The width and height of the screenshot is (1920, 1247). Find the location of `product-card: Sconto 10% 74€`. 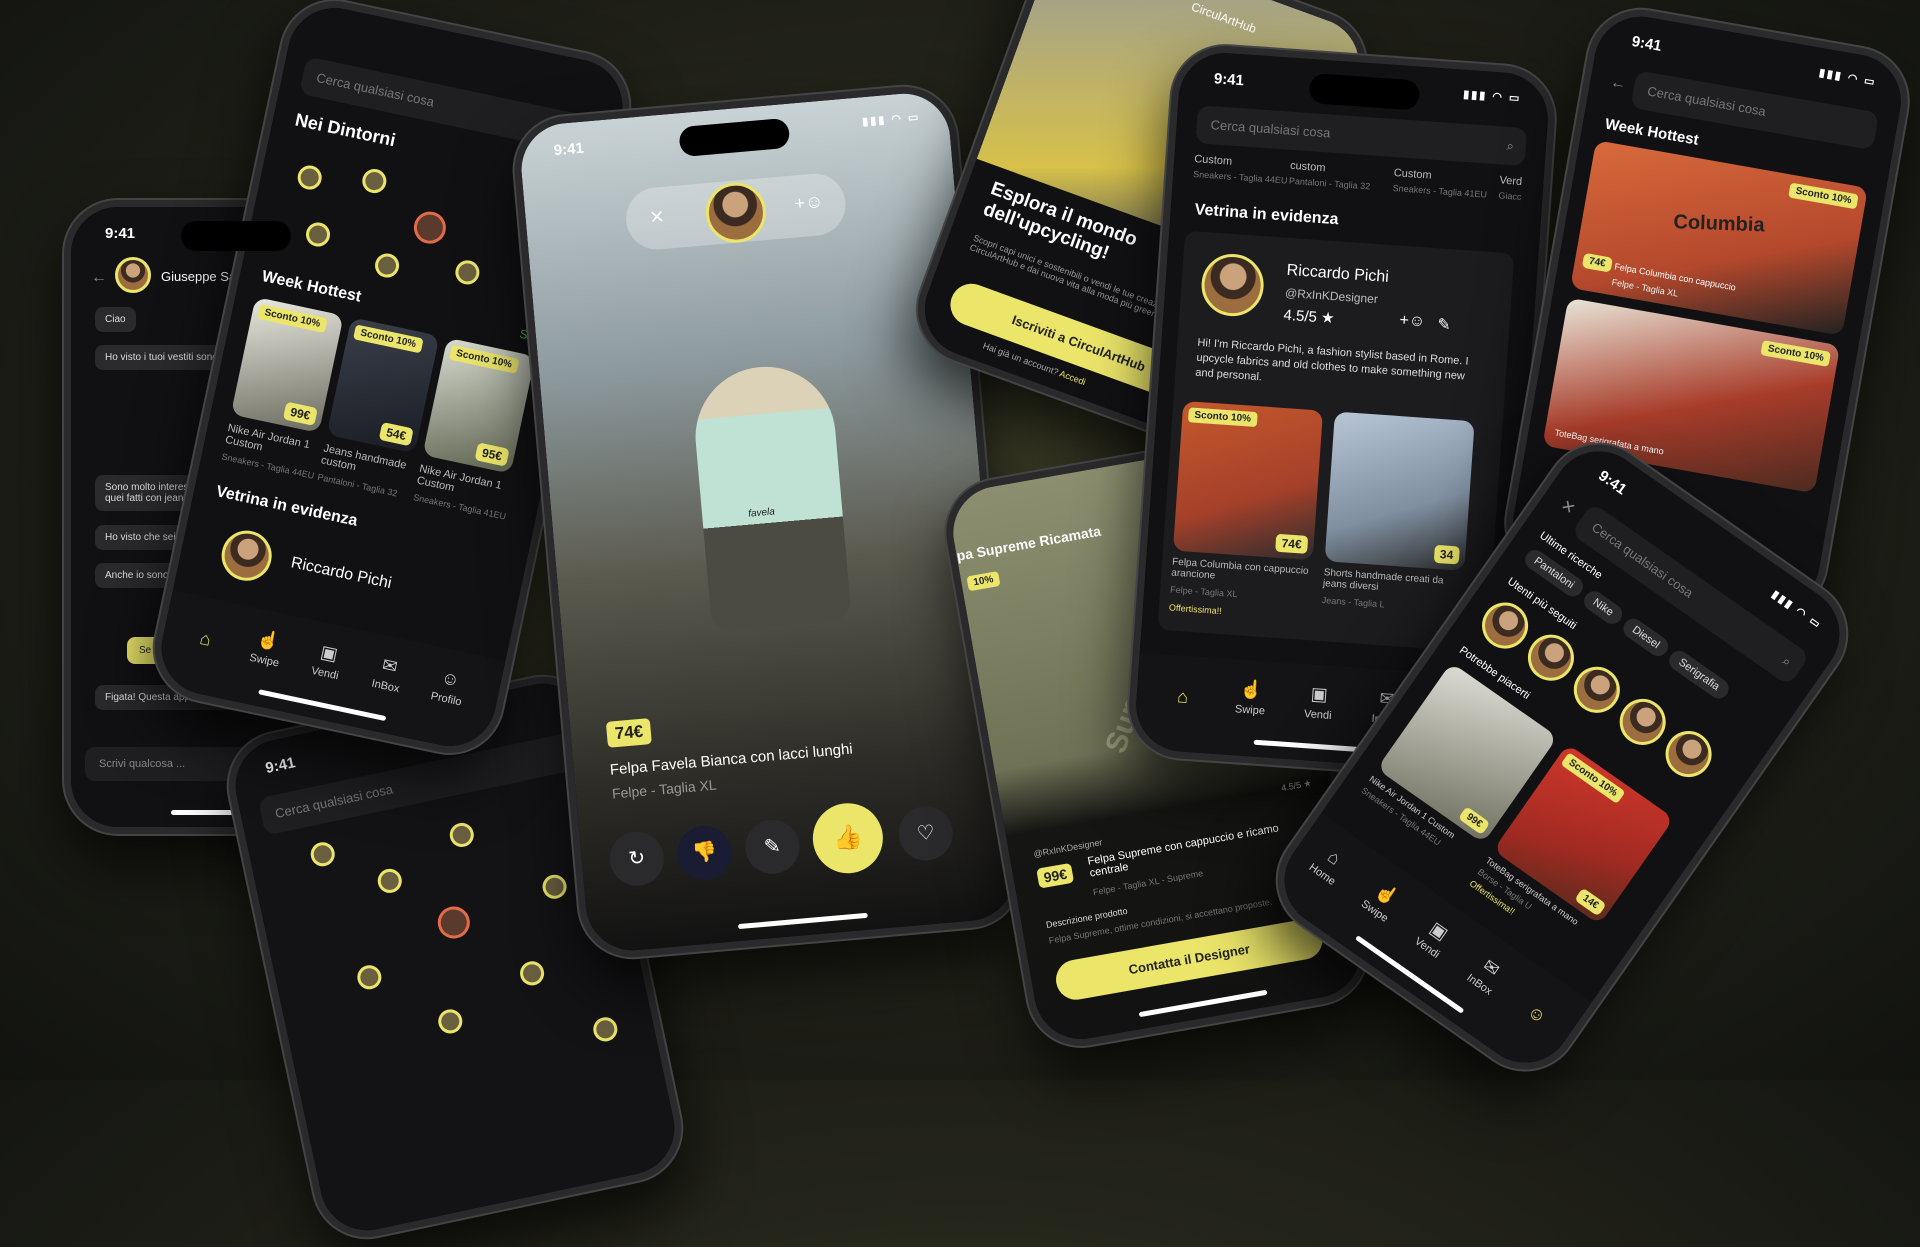

product-card: Sconto 10% 74€ is located at coordinates (1248, 480).